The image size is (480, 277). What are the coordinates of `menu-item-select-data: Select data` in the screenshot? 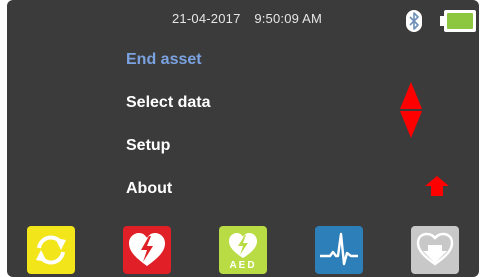 It's located at (168, 103).